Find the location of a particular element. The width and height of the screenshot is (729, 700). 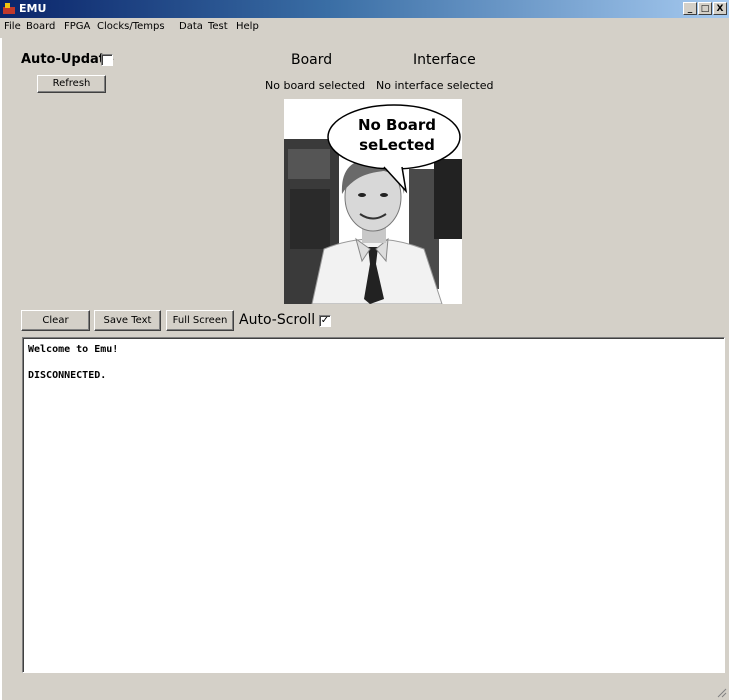

auto-update-label: Auto-Update is located at coordinates (67, 59).